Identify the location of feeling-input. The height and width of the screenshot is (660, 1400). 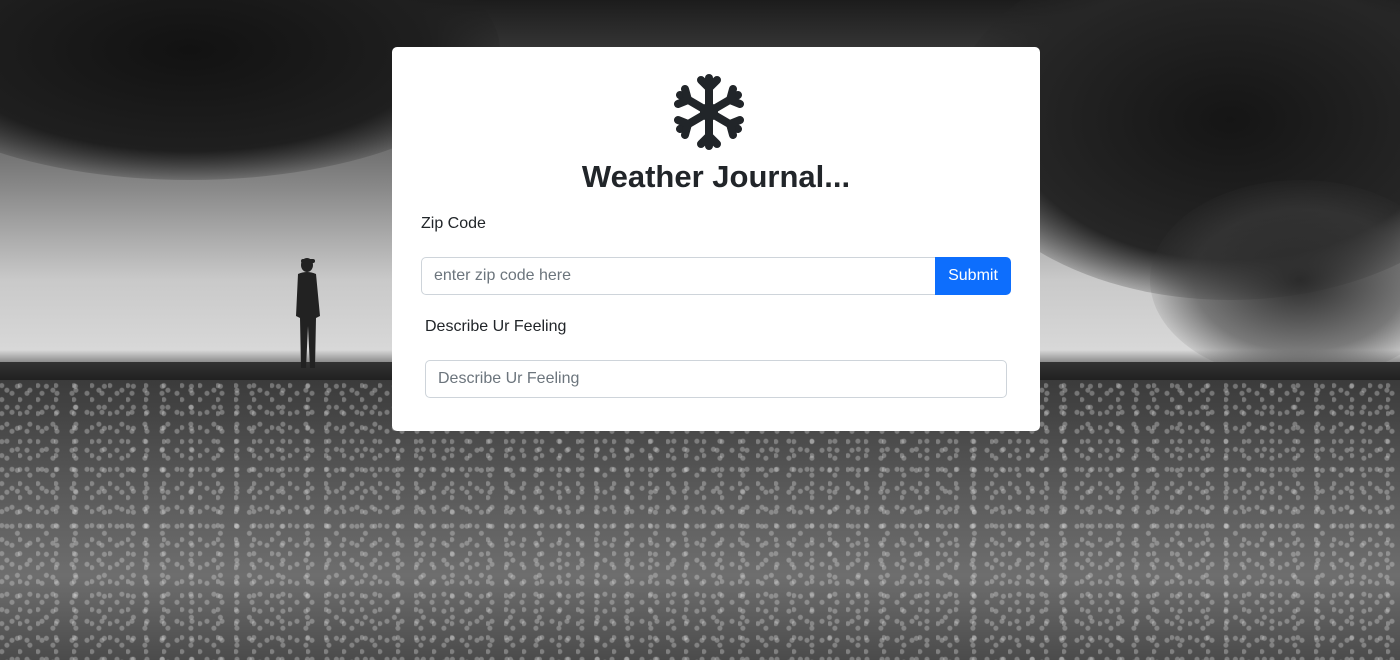
(716, 379).